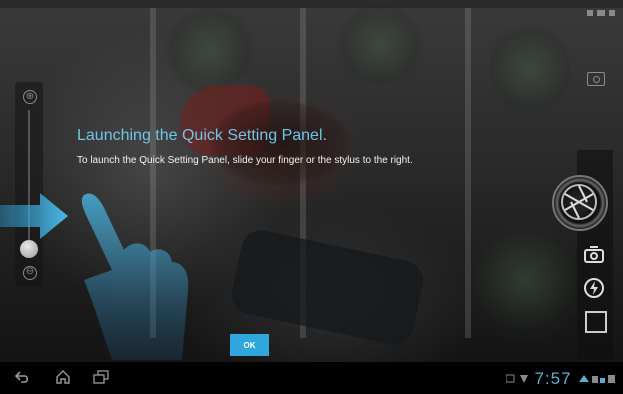  Describe the element at coordinates (327, 287) in the screenshot. I see `cloth` at that location.